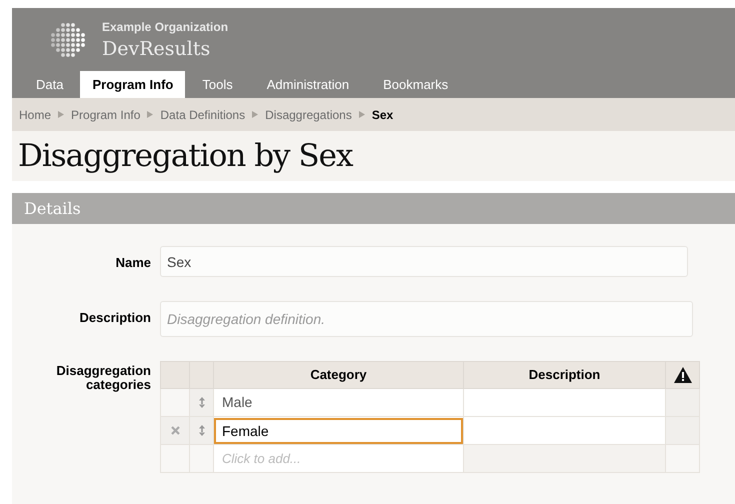  I want to click on organization-name: Example Organization, so click(165, 27).